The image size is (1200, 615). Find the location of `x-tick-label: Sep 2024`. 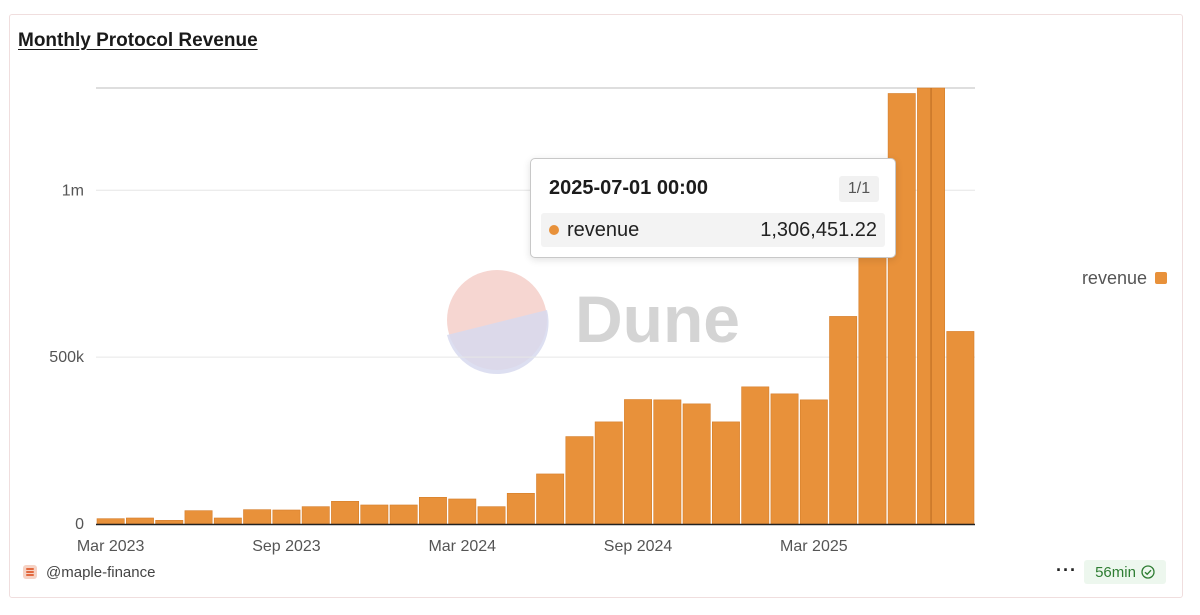

x-tick-label: Sep 2024 is located at coordinates (638, 546).